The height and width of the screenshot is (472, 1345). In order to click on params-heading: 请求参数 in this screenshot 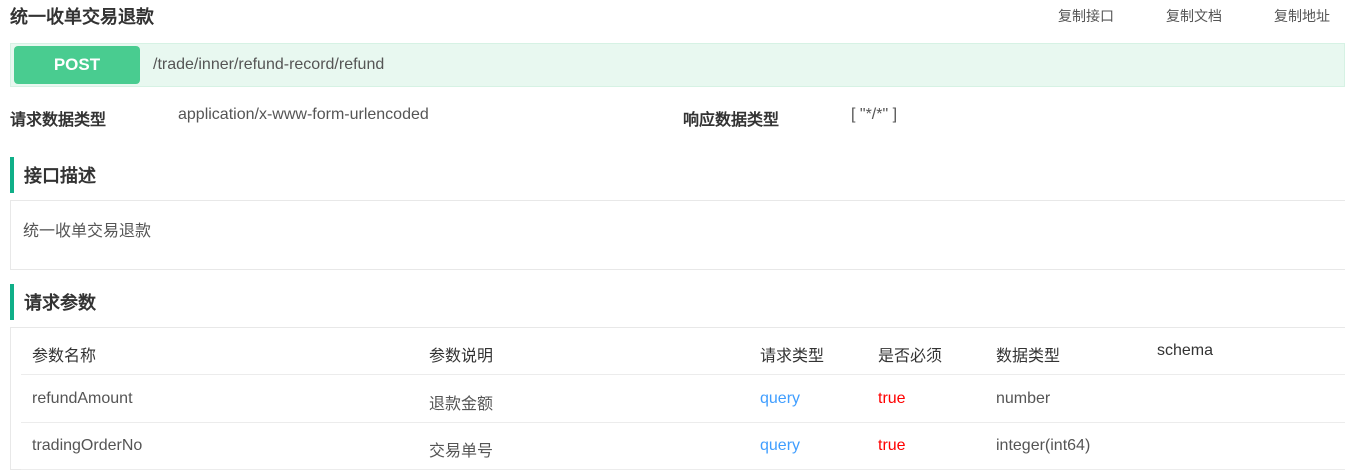, I will do `click(53, 302)`.